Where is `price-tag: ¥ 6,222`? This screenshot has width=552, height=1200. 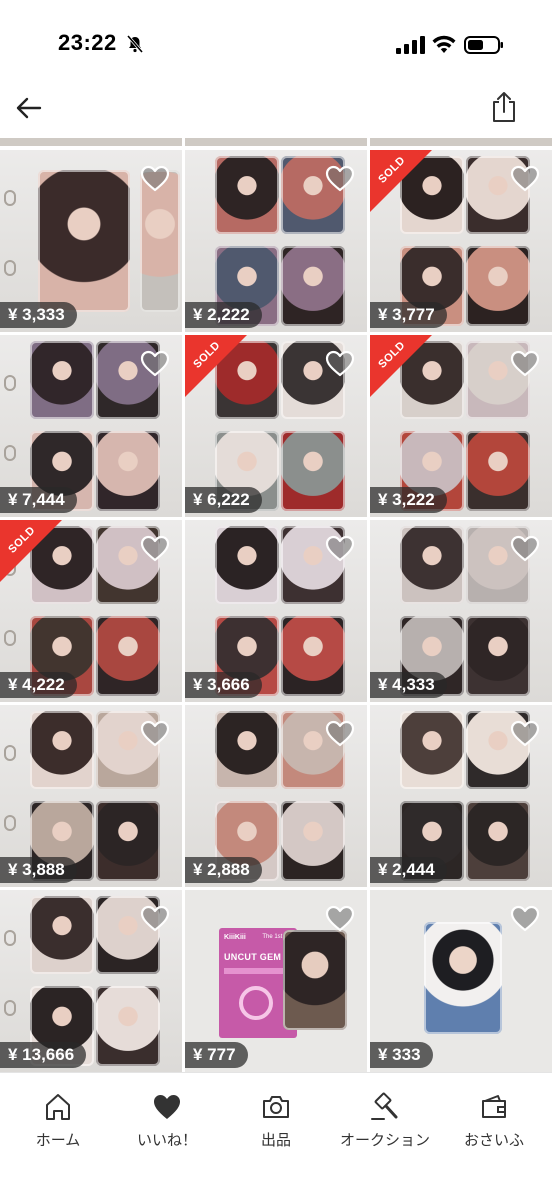
price-tag: ¥ 6,222 is located at coordinates (223, 500).